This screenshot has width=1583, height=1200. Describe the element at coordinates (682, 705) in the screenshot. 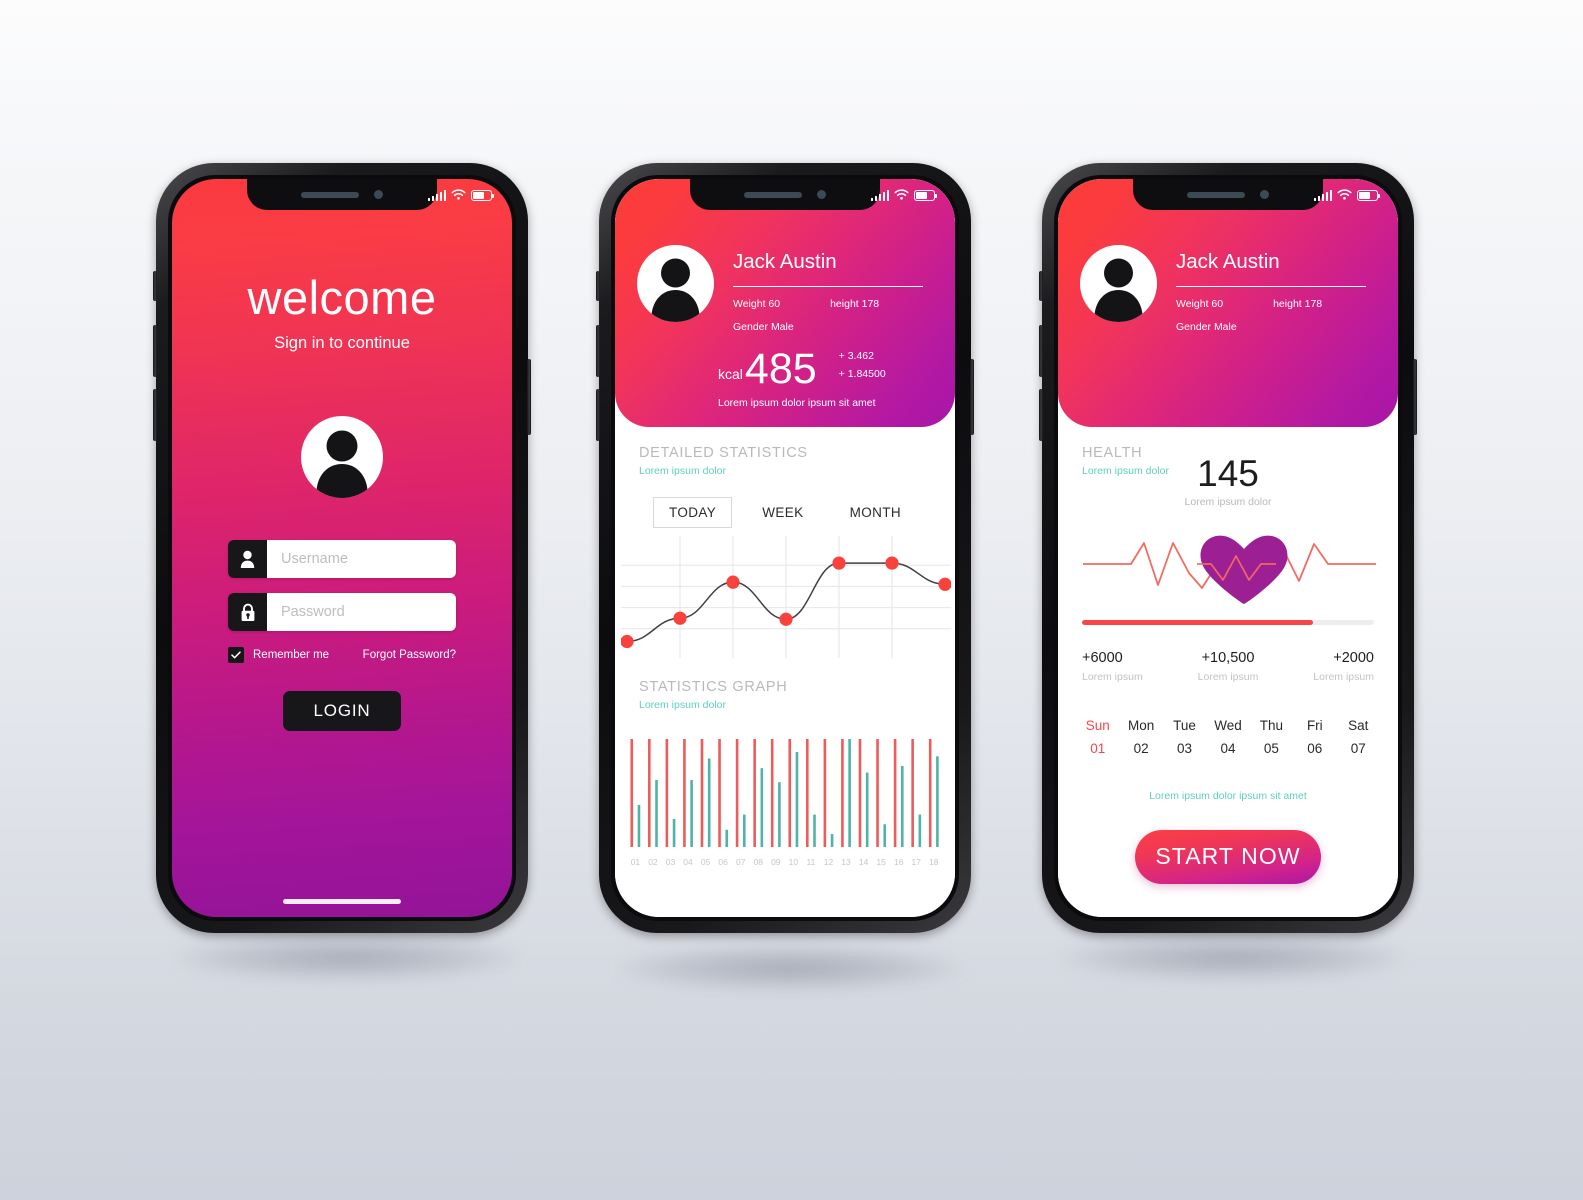

I see `statistics-graph-subtitle: Lorem ipsum dolor` at that location.